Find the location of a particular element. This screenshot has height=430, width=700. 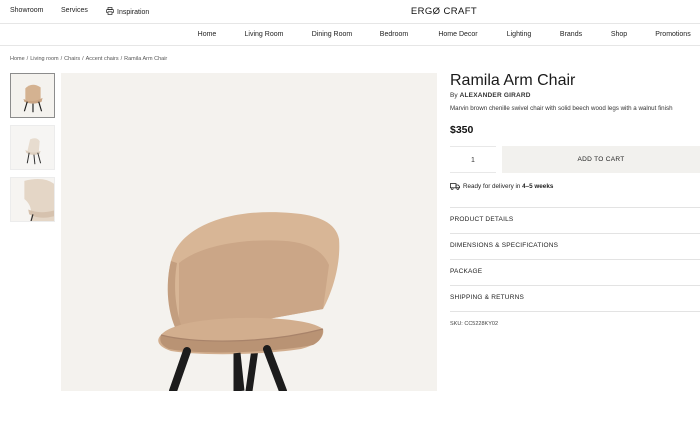

nav-item-brands: Brands is located at coordinates (571, 34).